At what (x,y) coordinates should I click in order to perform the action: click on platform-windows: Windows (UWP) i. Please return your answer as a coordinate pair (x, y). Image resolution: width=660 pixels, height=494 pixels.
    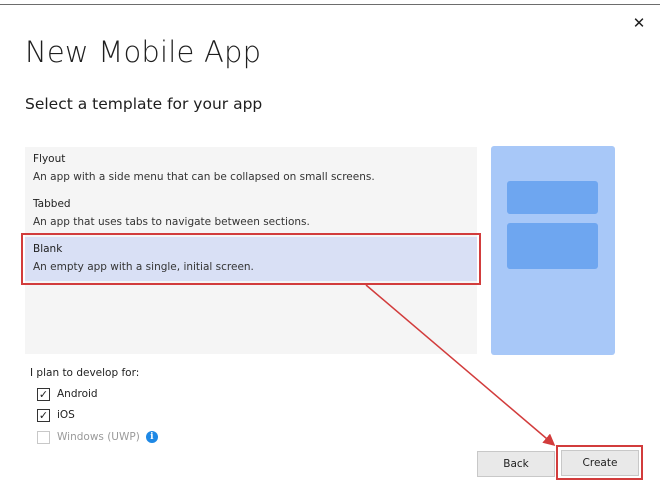
    Looking at the image, I should click on (97, 437).